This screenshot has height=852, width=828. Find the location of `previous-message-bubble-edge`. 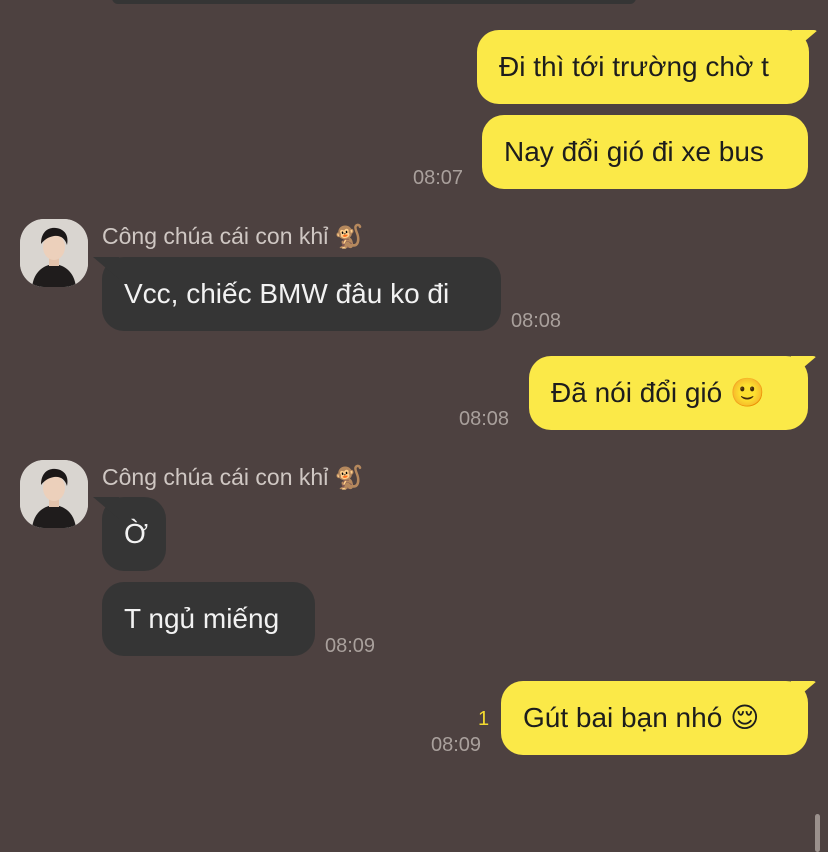

previous-message-bubble-edge is located at coordinates (374, 2).